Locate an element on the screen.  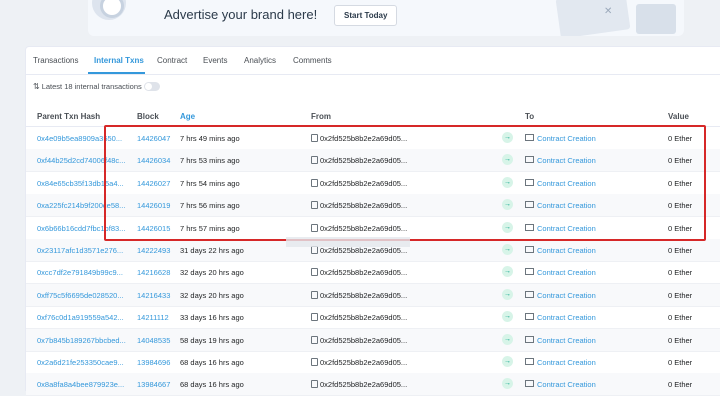
block-link: 14426019 is located at coordinates (153, 205).